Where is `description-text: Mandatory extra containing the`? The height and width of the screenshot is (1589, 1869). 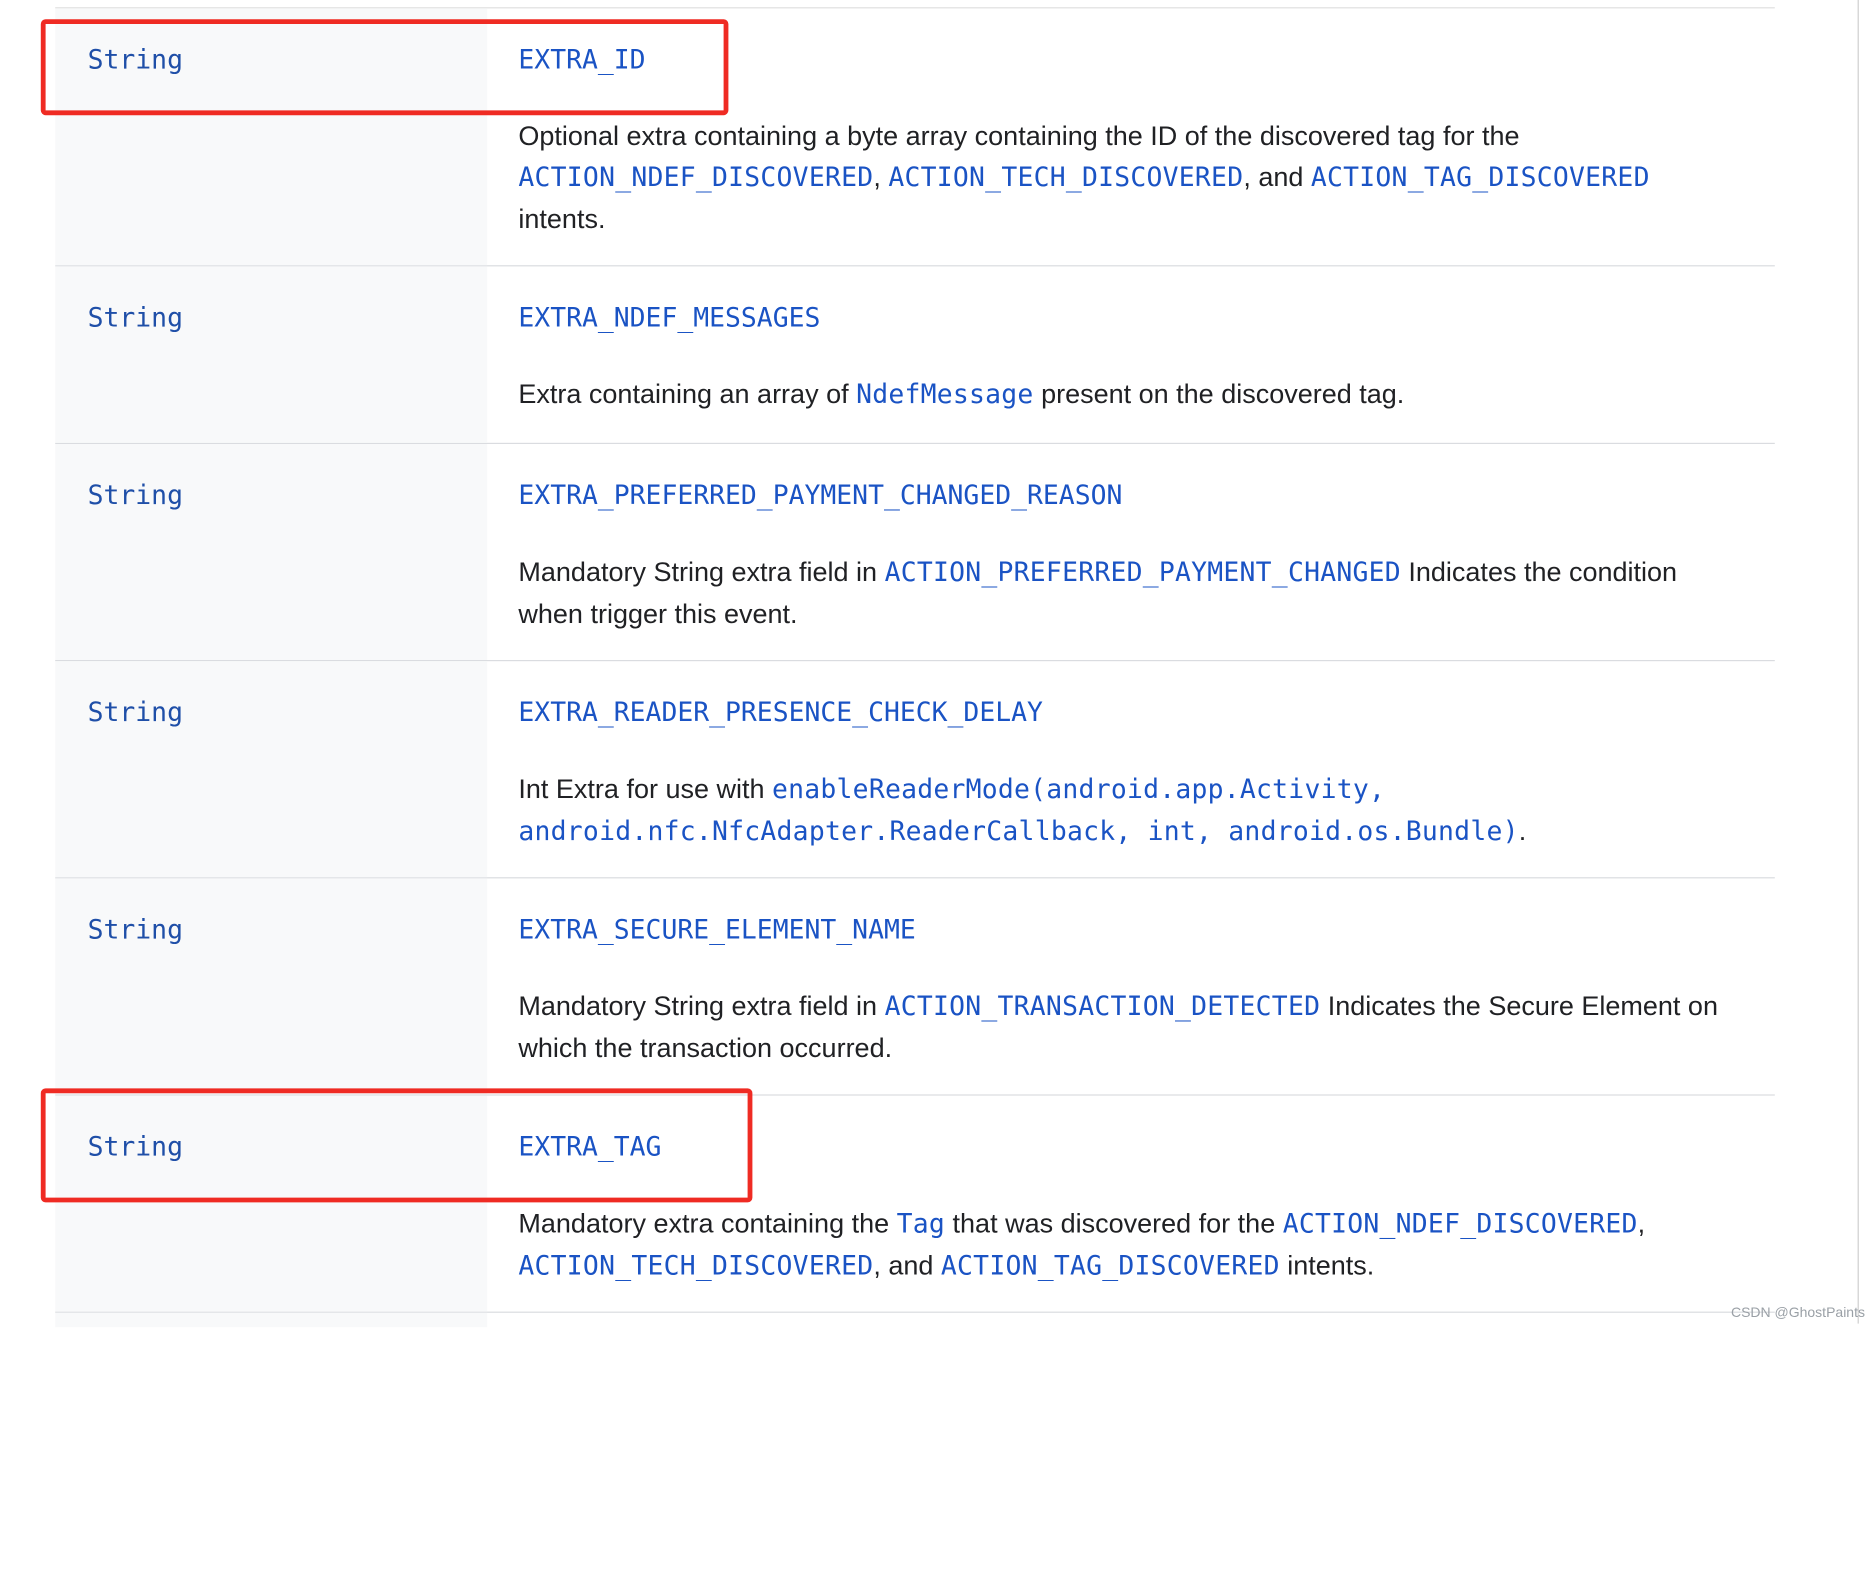
description-text: Mandatory extra containing the is located at coordinates (707, 1223).